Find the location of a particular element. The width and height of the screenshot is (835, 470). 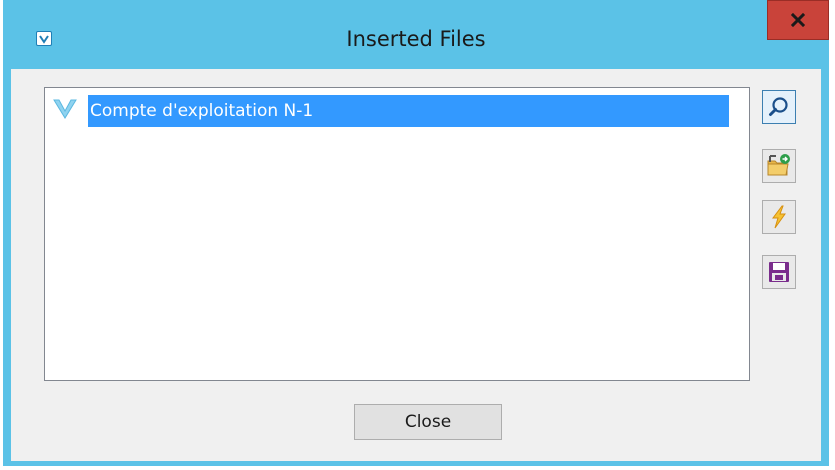

import-button is located at coordinates (779, 166).